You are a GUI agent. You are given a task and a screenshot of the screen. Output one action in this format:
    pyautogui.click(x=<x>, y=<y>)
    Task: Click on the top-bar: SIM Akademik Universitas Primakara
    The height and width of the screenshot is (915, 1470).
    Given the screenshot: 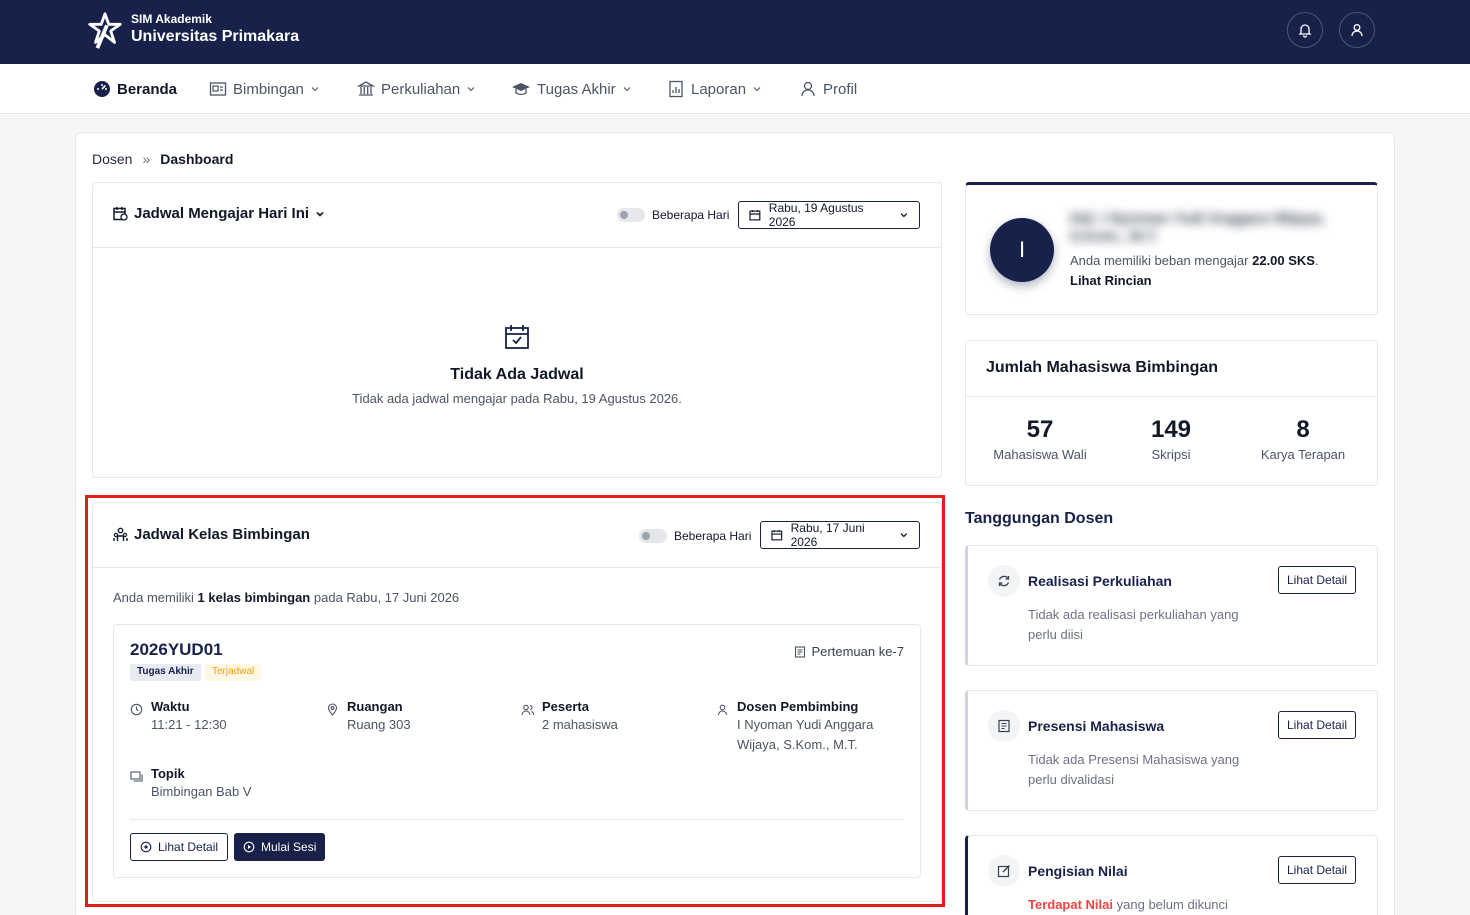 What is the action you would take?
    pyautogui.click(x=735, y=32)
    